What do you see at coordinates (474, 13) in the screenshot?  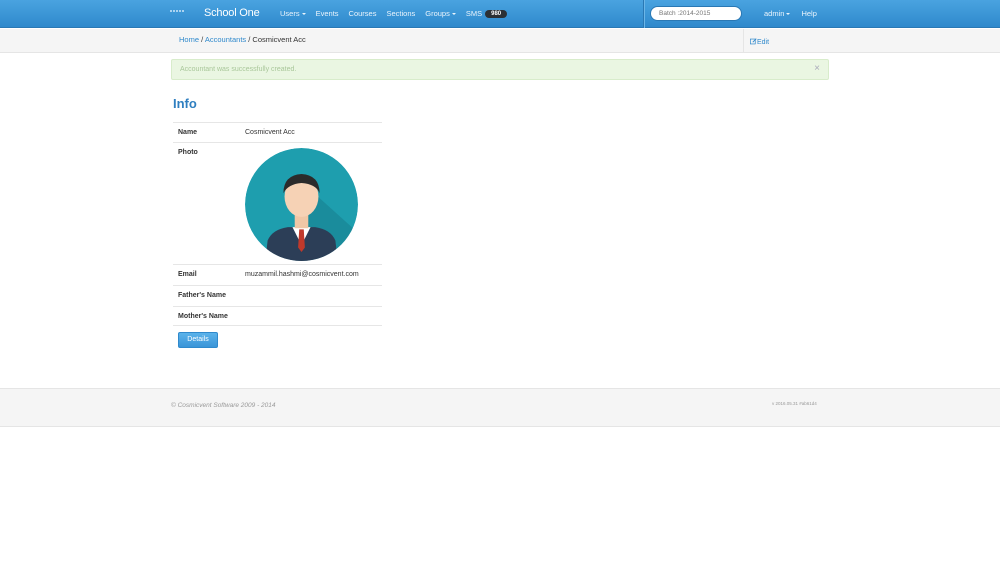 I see `nav-sms-label: SMS` at bounding box center [474, 13].